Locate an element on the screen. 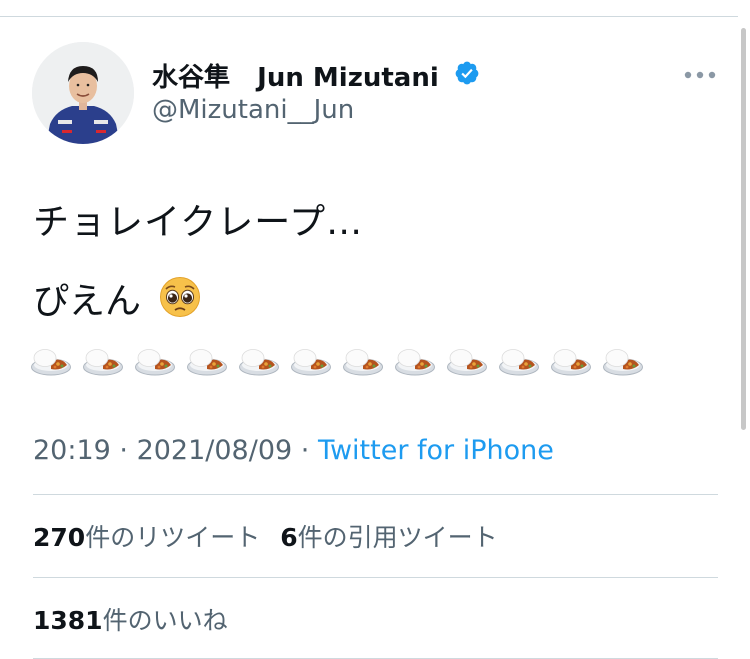 The image size is (750, 659). more-icon is located at coordinates (700, 75).